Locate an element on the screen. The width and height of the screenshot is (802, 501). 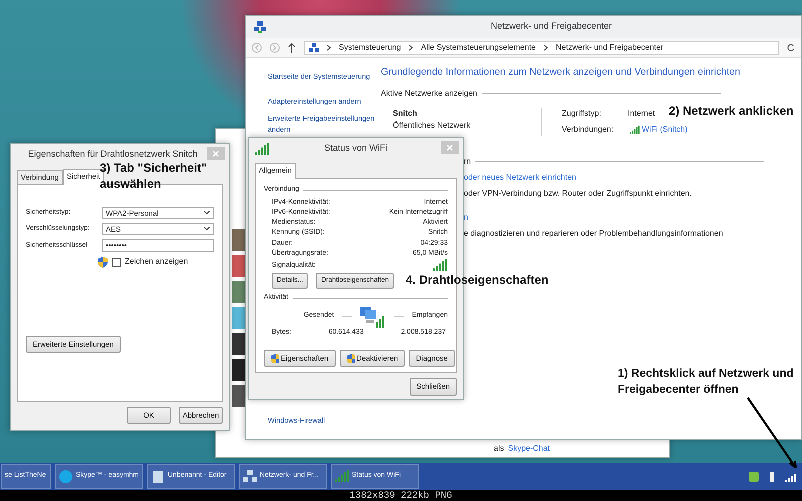
link: oder neues Netzwerk einrichten is located at coordinates (520, 178).